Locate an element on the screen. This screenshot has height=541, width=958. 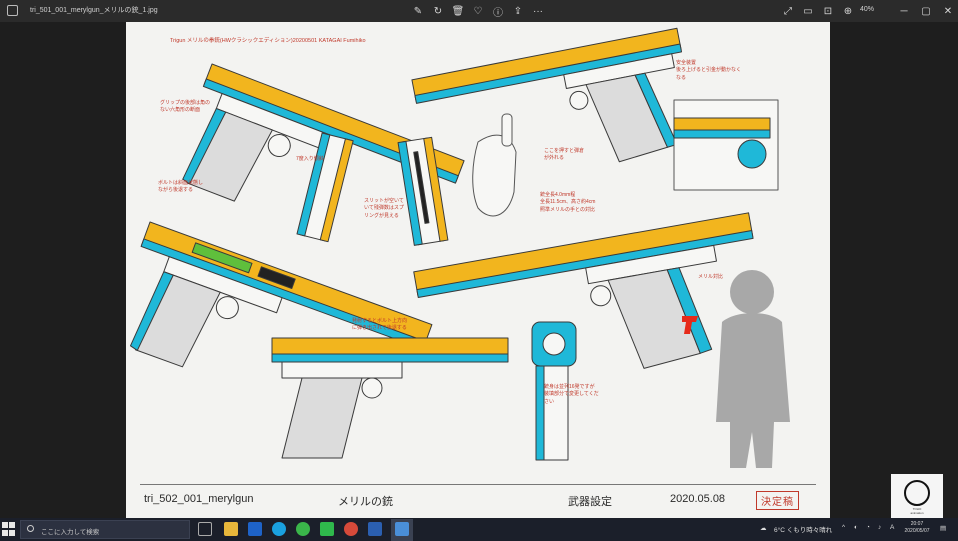
note-muzzle: 銃身は並列16発ですが 装填部分で変更してくだ さい is located at coordinates (571, 394).